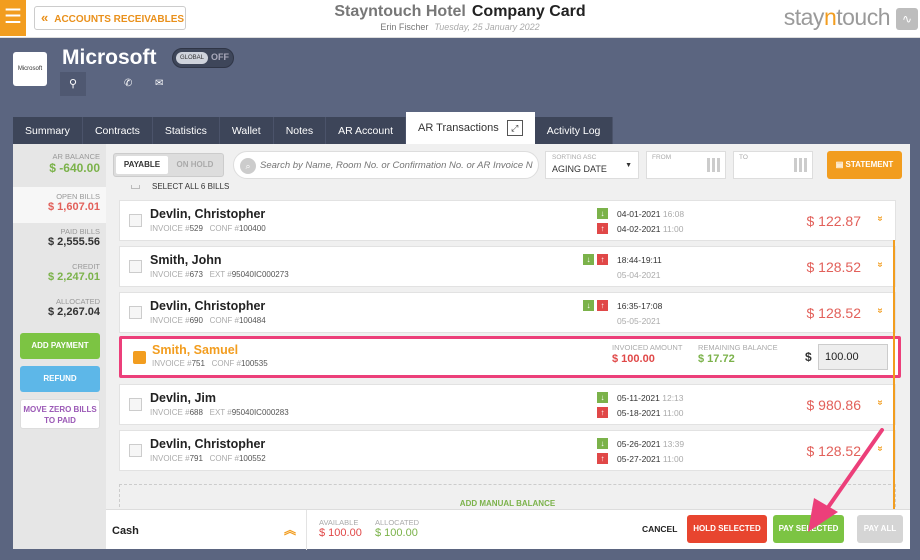 This screenshot has height=560, width=920. Describe the element at coordinates (853, 357) in the screenshot. I see `payment-amount-input` at that location.